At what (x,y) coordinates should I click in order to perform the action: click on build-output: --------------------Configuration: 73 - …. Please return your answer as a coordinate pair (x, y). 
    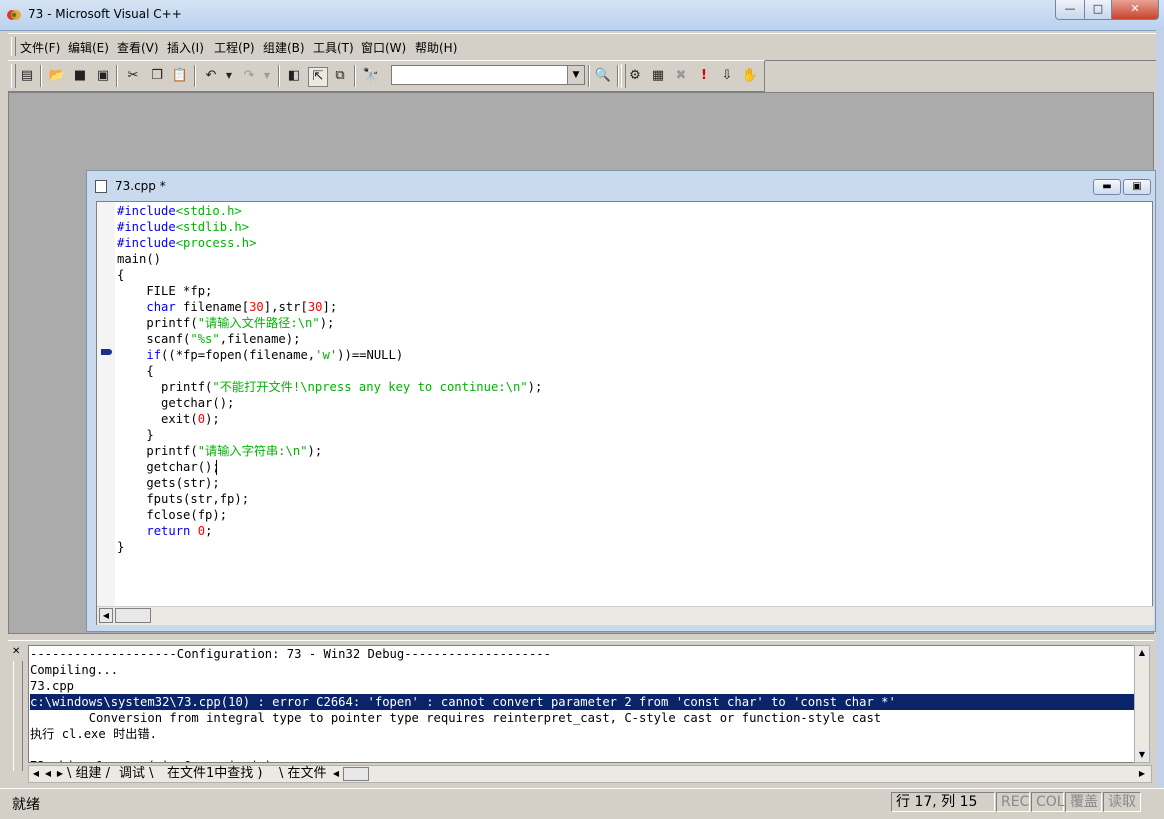
    Looking at the image, I should click on (582, 704).